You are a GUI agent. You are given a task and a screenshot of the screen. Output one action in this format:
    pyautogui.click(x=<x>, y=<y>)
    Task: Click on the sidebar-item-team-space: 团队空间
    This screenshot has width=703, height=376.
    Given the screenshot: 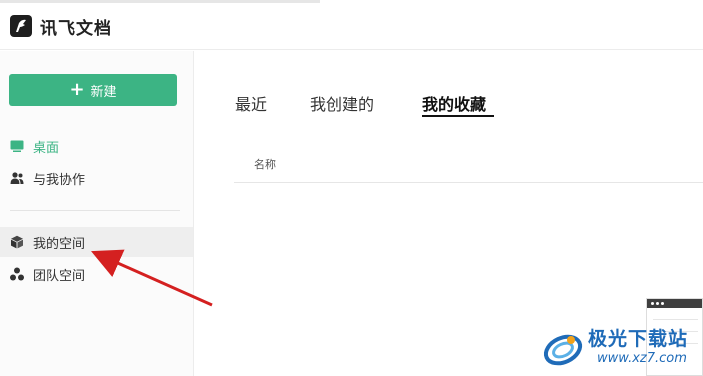 What is the action you would take?
    pyautogui.click(x=96, y=274)
    